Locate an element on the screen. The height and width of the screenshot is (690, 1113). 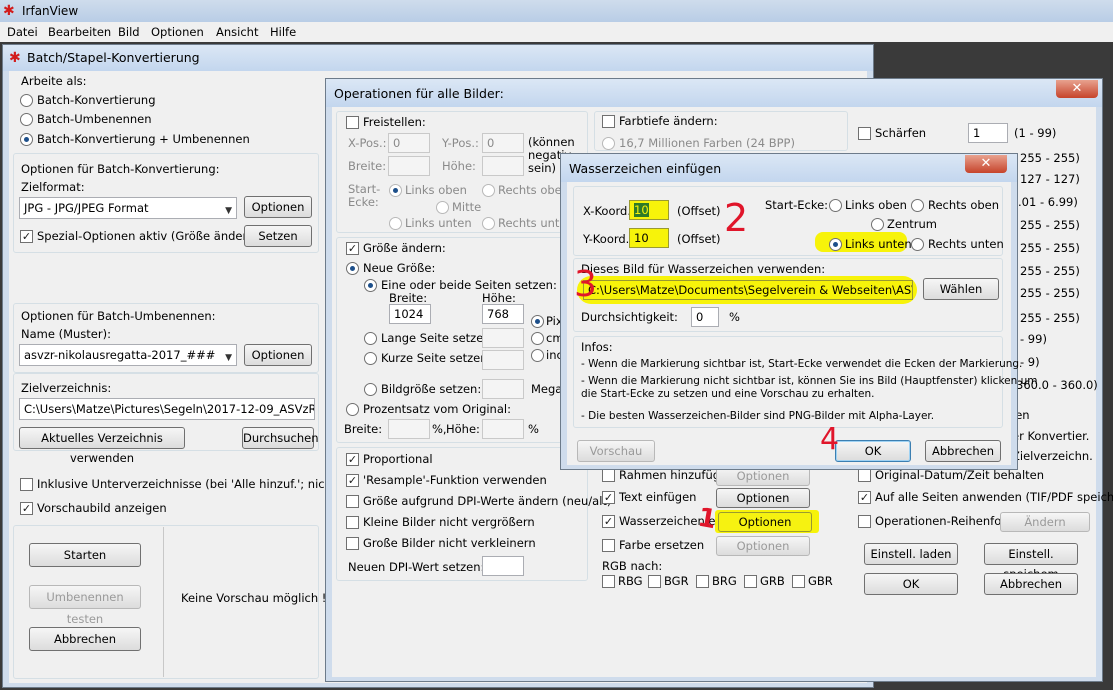
add-frame-checkbox is located at coordinates (608, 475).